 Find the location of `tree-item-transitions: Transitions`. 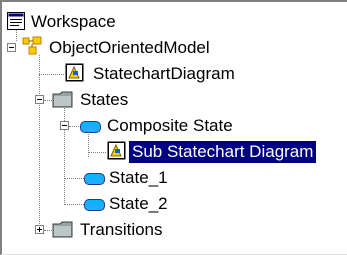

tree-item-transitions: Transitions is located at coordinates (174, 231).